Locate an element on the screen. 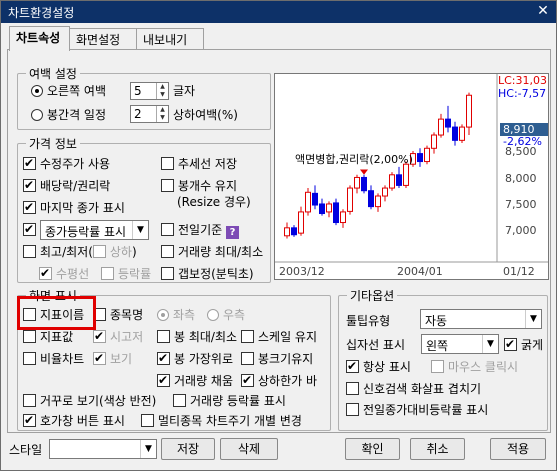 The image size is (557, 471). checkbox-view: 보기 is located at coordinates (112, 358).